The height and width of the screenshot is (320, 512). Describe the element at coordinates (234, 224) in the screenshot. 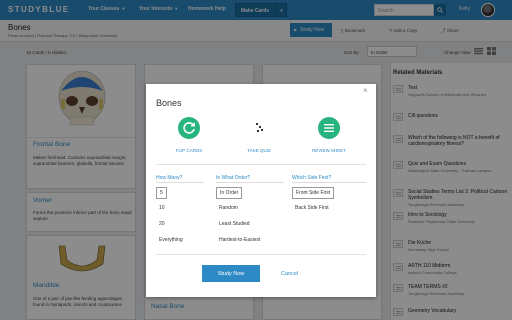

I see `order-option-least-studied: Least Studied` at that location.